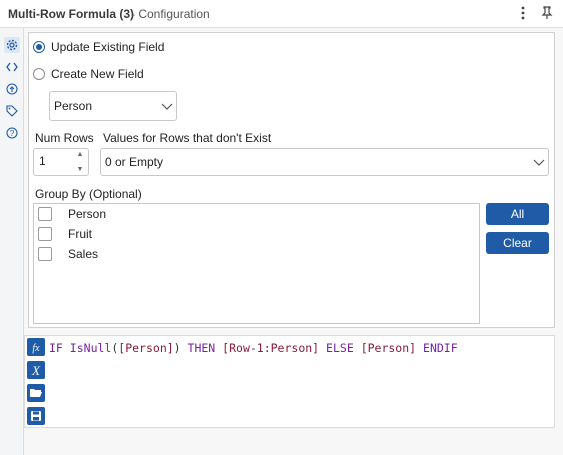  Describe the element at coordinates (12, 45) in the screenshot. I see `gear-icon` at that location.